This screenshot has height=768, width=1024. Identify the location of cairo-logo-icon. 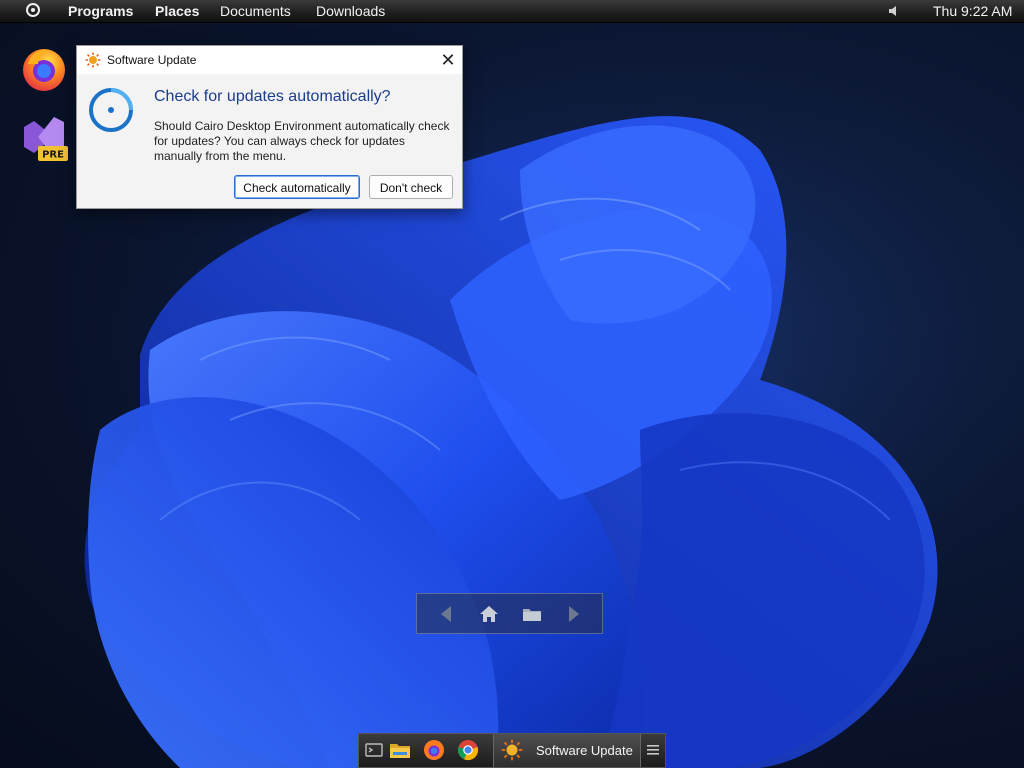
(33, 10).